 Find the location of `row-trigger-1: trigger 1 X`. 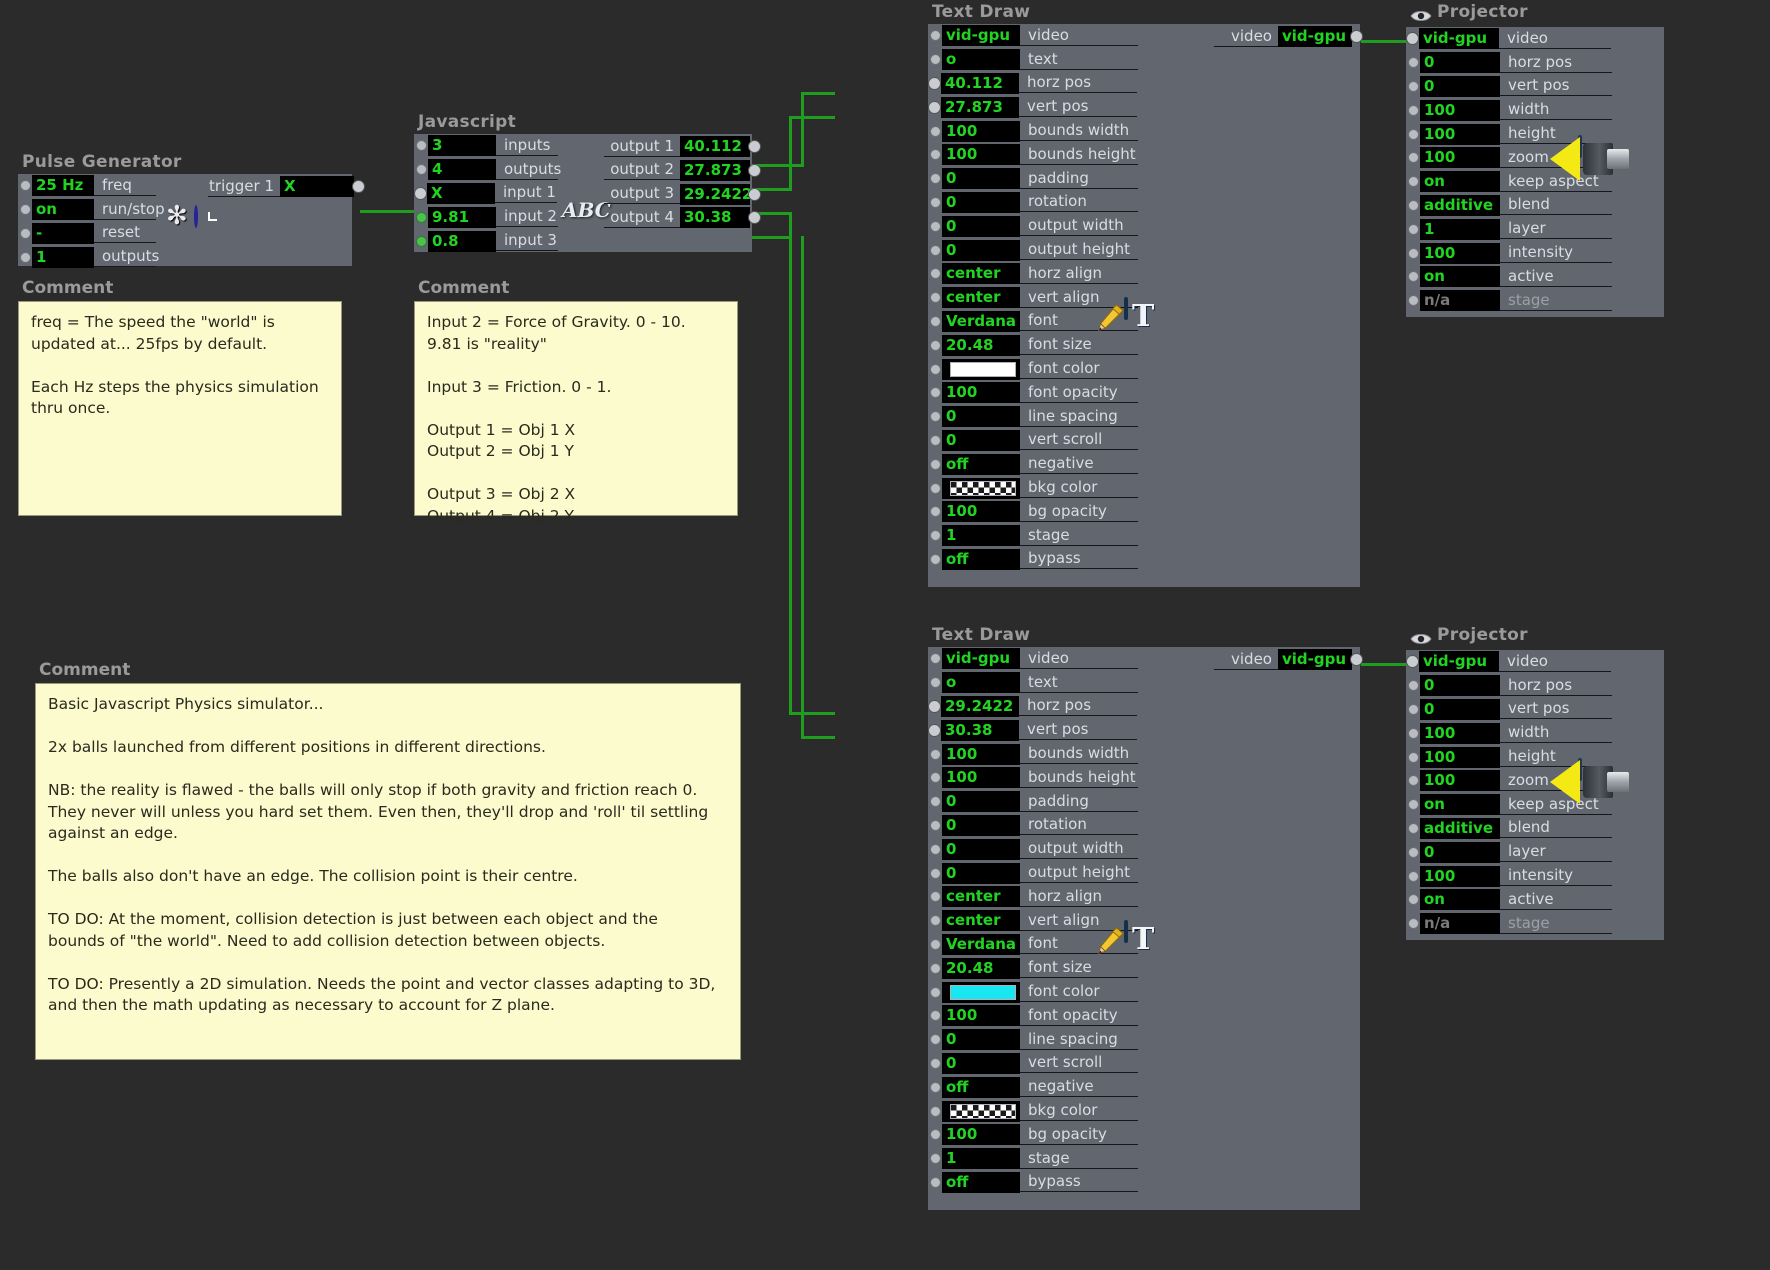

row-trigger-1: trigger 1 X is located at coordinates (287, 186).